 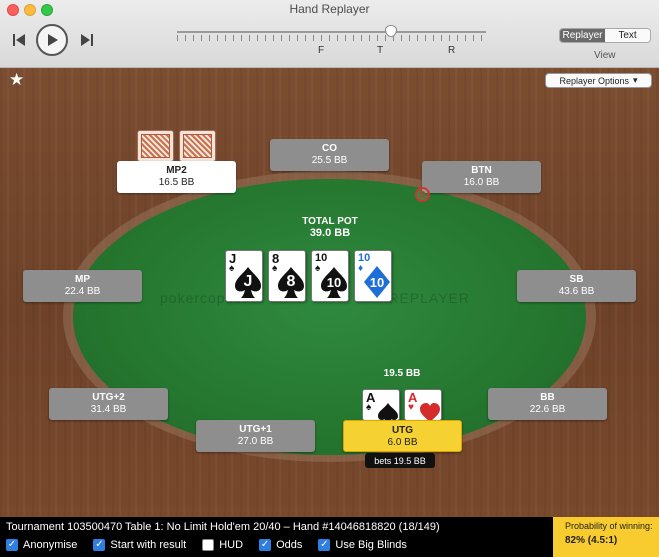 What do you see at coordinates (635, 80) in the screenshot?
I see `dropdown-arrow-icon: ▾` at bounding box center [635, 80].